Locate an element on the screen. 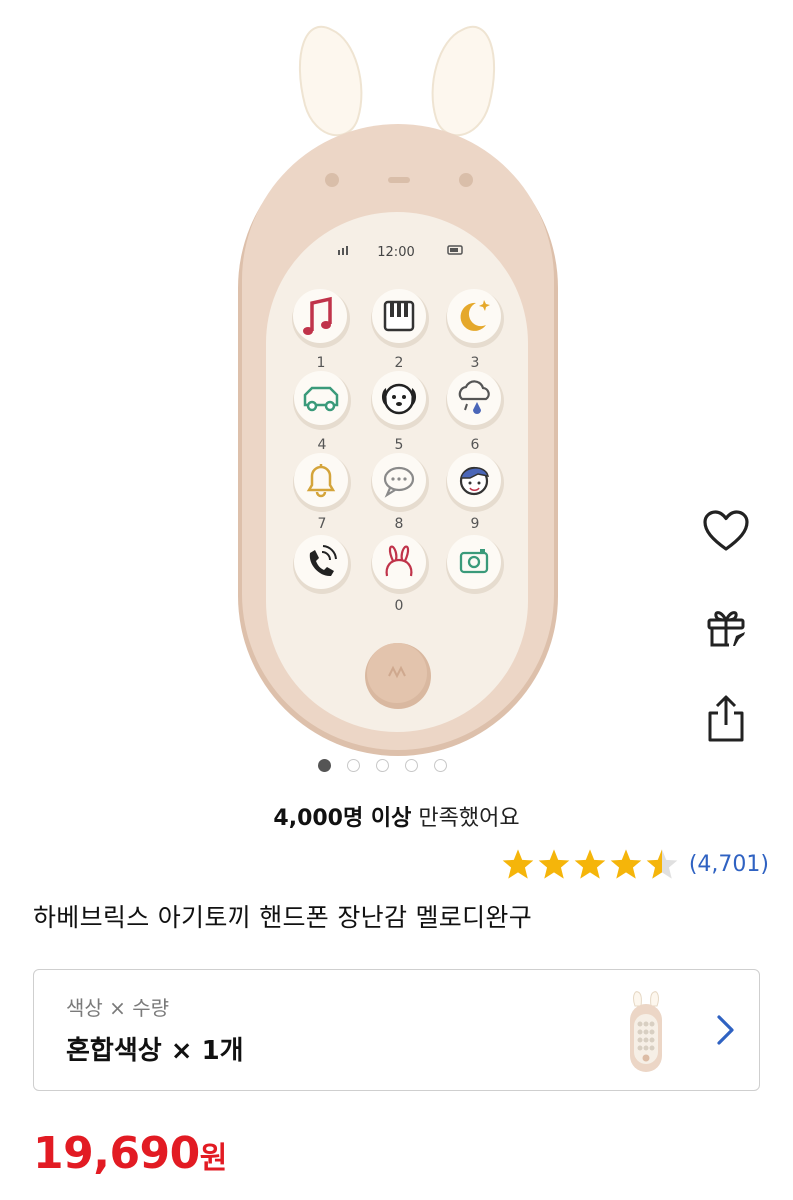 The image size is (793, 1200). satisfaction-text: 4,000명 이상 만족했어요 is located at coordinates (396, 816).